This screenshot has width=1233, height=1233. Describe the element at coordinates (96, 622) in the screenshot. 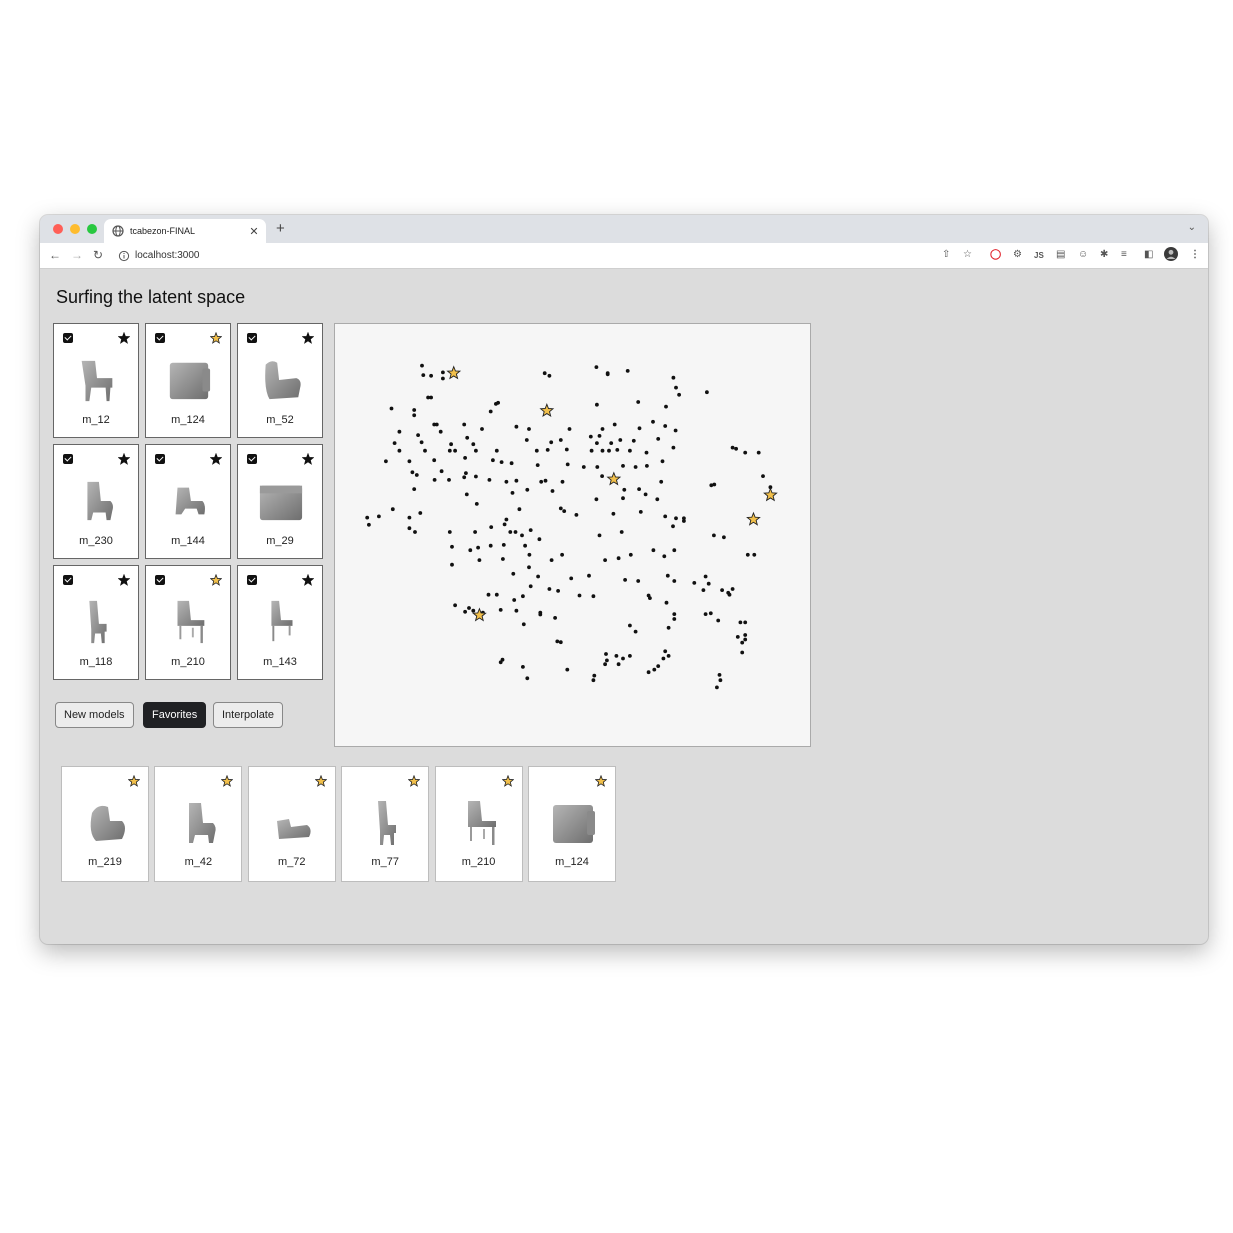

I see `model-card: m_118` at that location.